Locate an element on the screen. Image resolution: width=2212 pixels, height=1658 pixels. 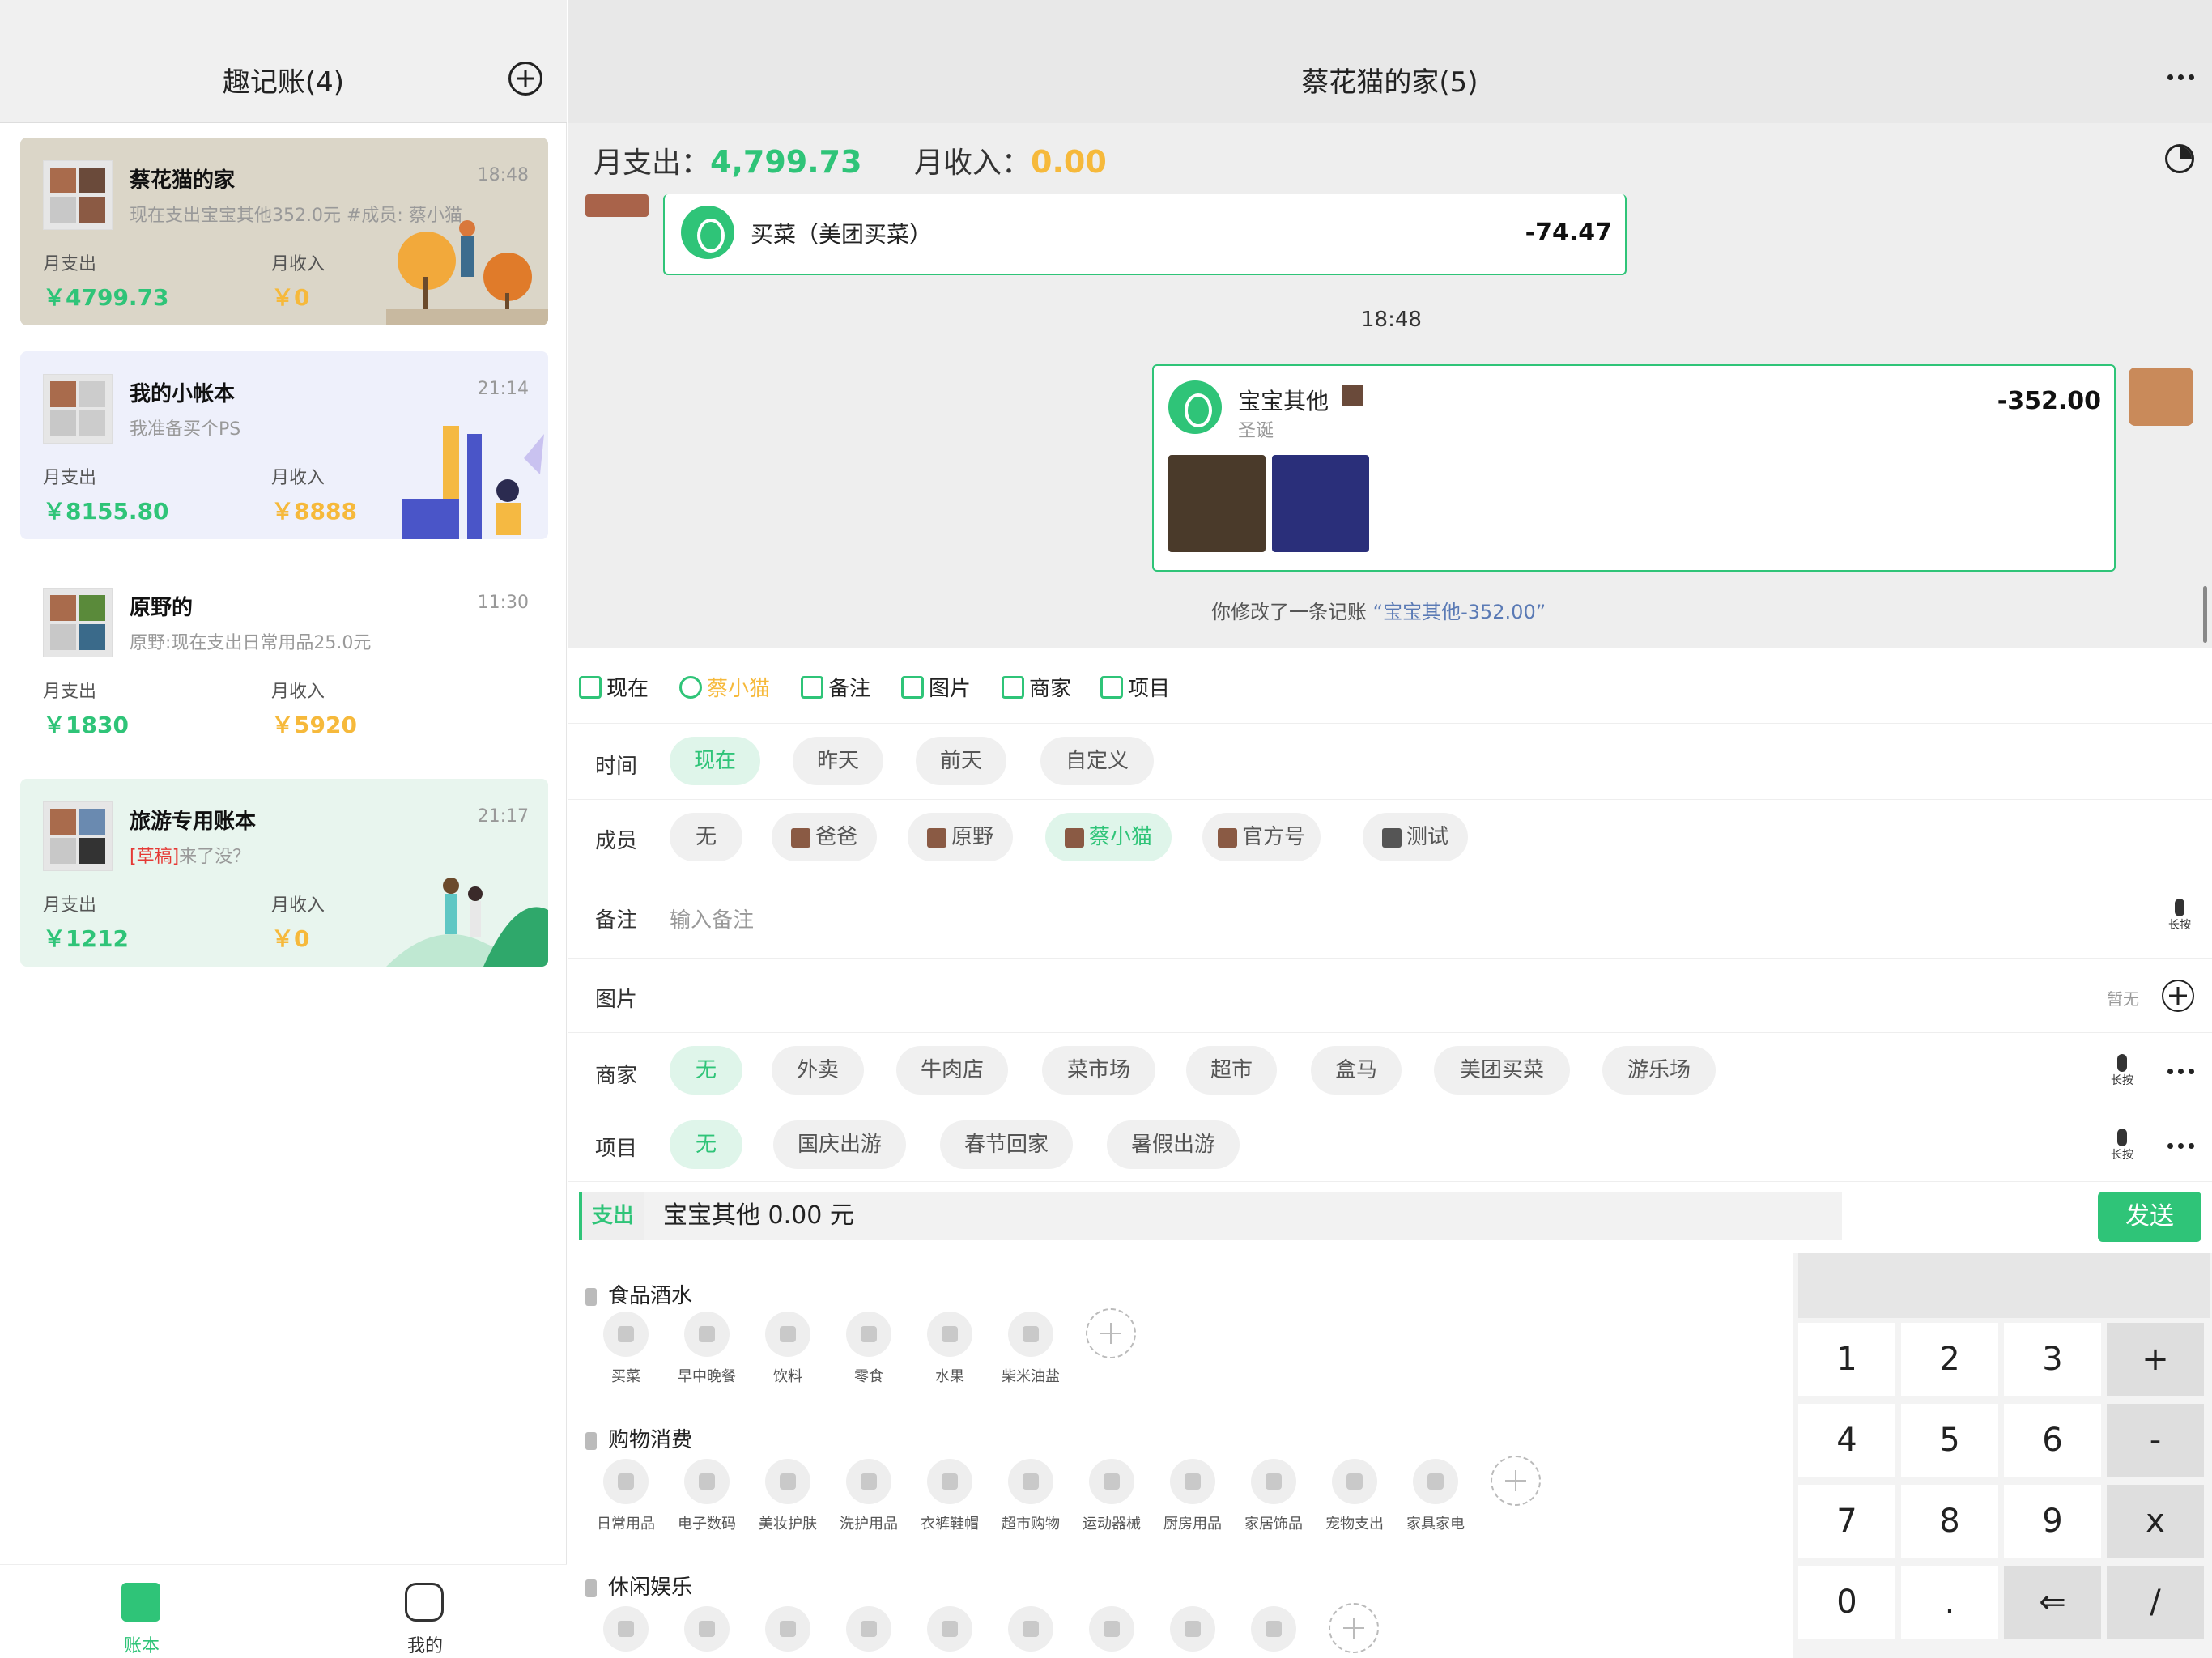
category-item: 电子数码 is located at coordinates (707, 1496).